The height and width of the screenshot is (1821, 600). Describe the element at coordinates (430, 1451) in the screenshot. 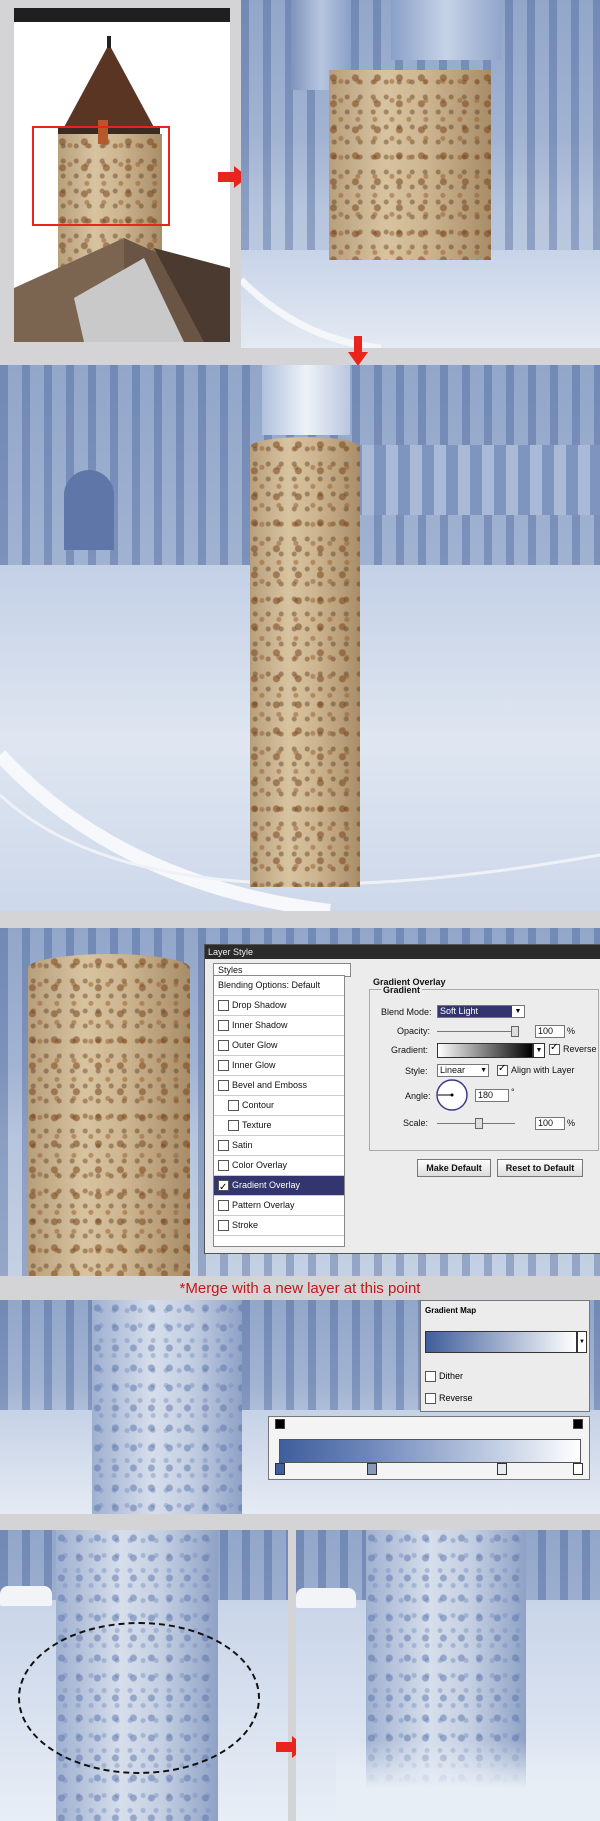

I see `gradient-editor-ramp` at that location.